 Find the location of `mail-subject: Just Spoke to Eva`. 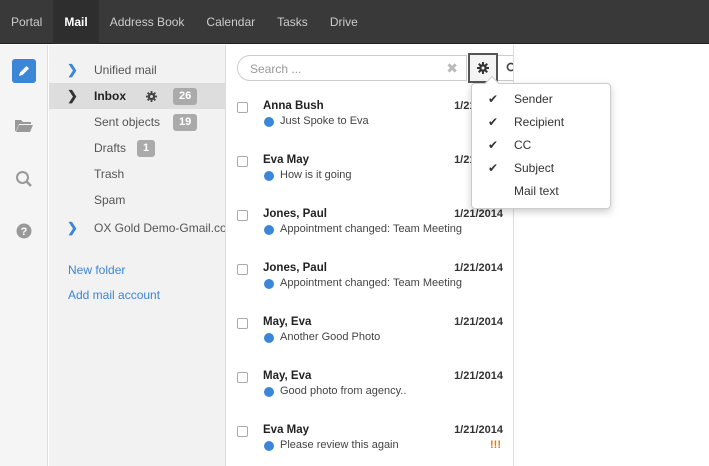

mail-subject: Just Spoke to Eva is located at coordinates (324, 121).